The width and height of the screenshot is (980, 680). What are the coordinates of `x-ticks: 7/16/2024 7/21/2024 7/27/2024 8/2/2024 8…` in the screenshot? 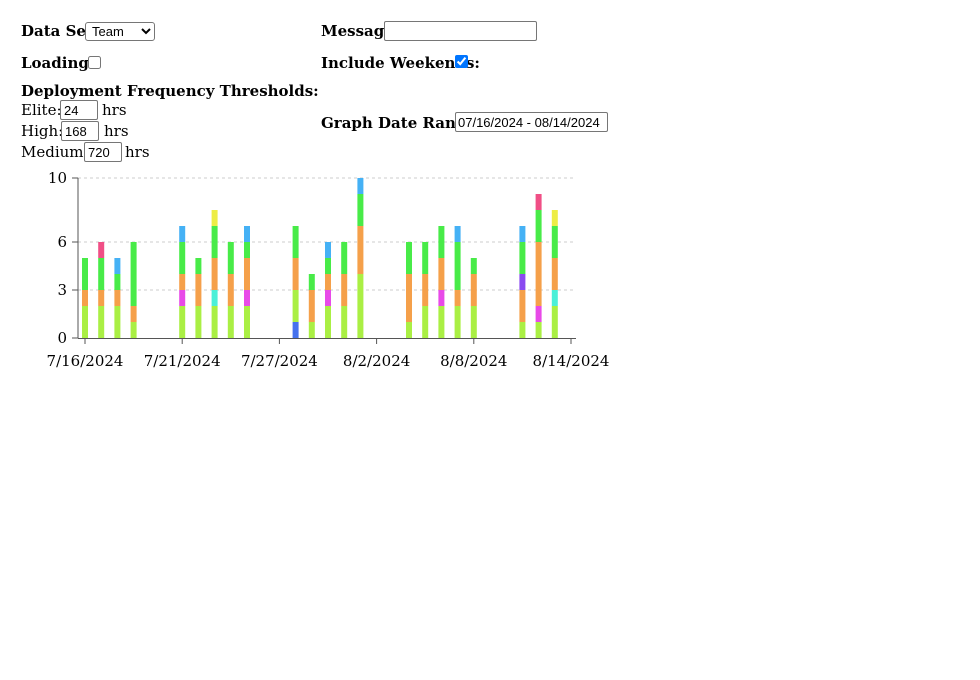 It's located at (328, 361).